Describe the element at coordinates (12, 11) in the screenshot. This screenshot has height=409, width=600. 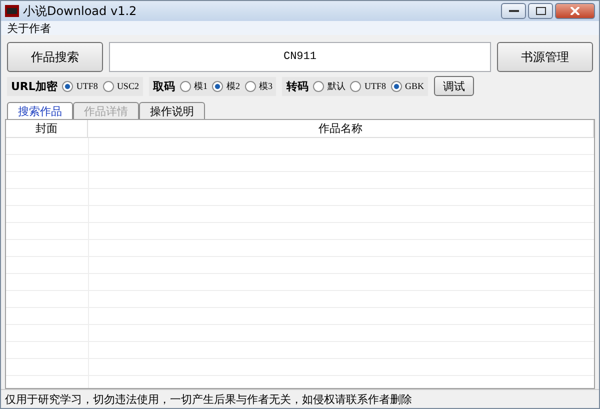
I see `app-icon` at that location.